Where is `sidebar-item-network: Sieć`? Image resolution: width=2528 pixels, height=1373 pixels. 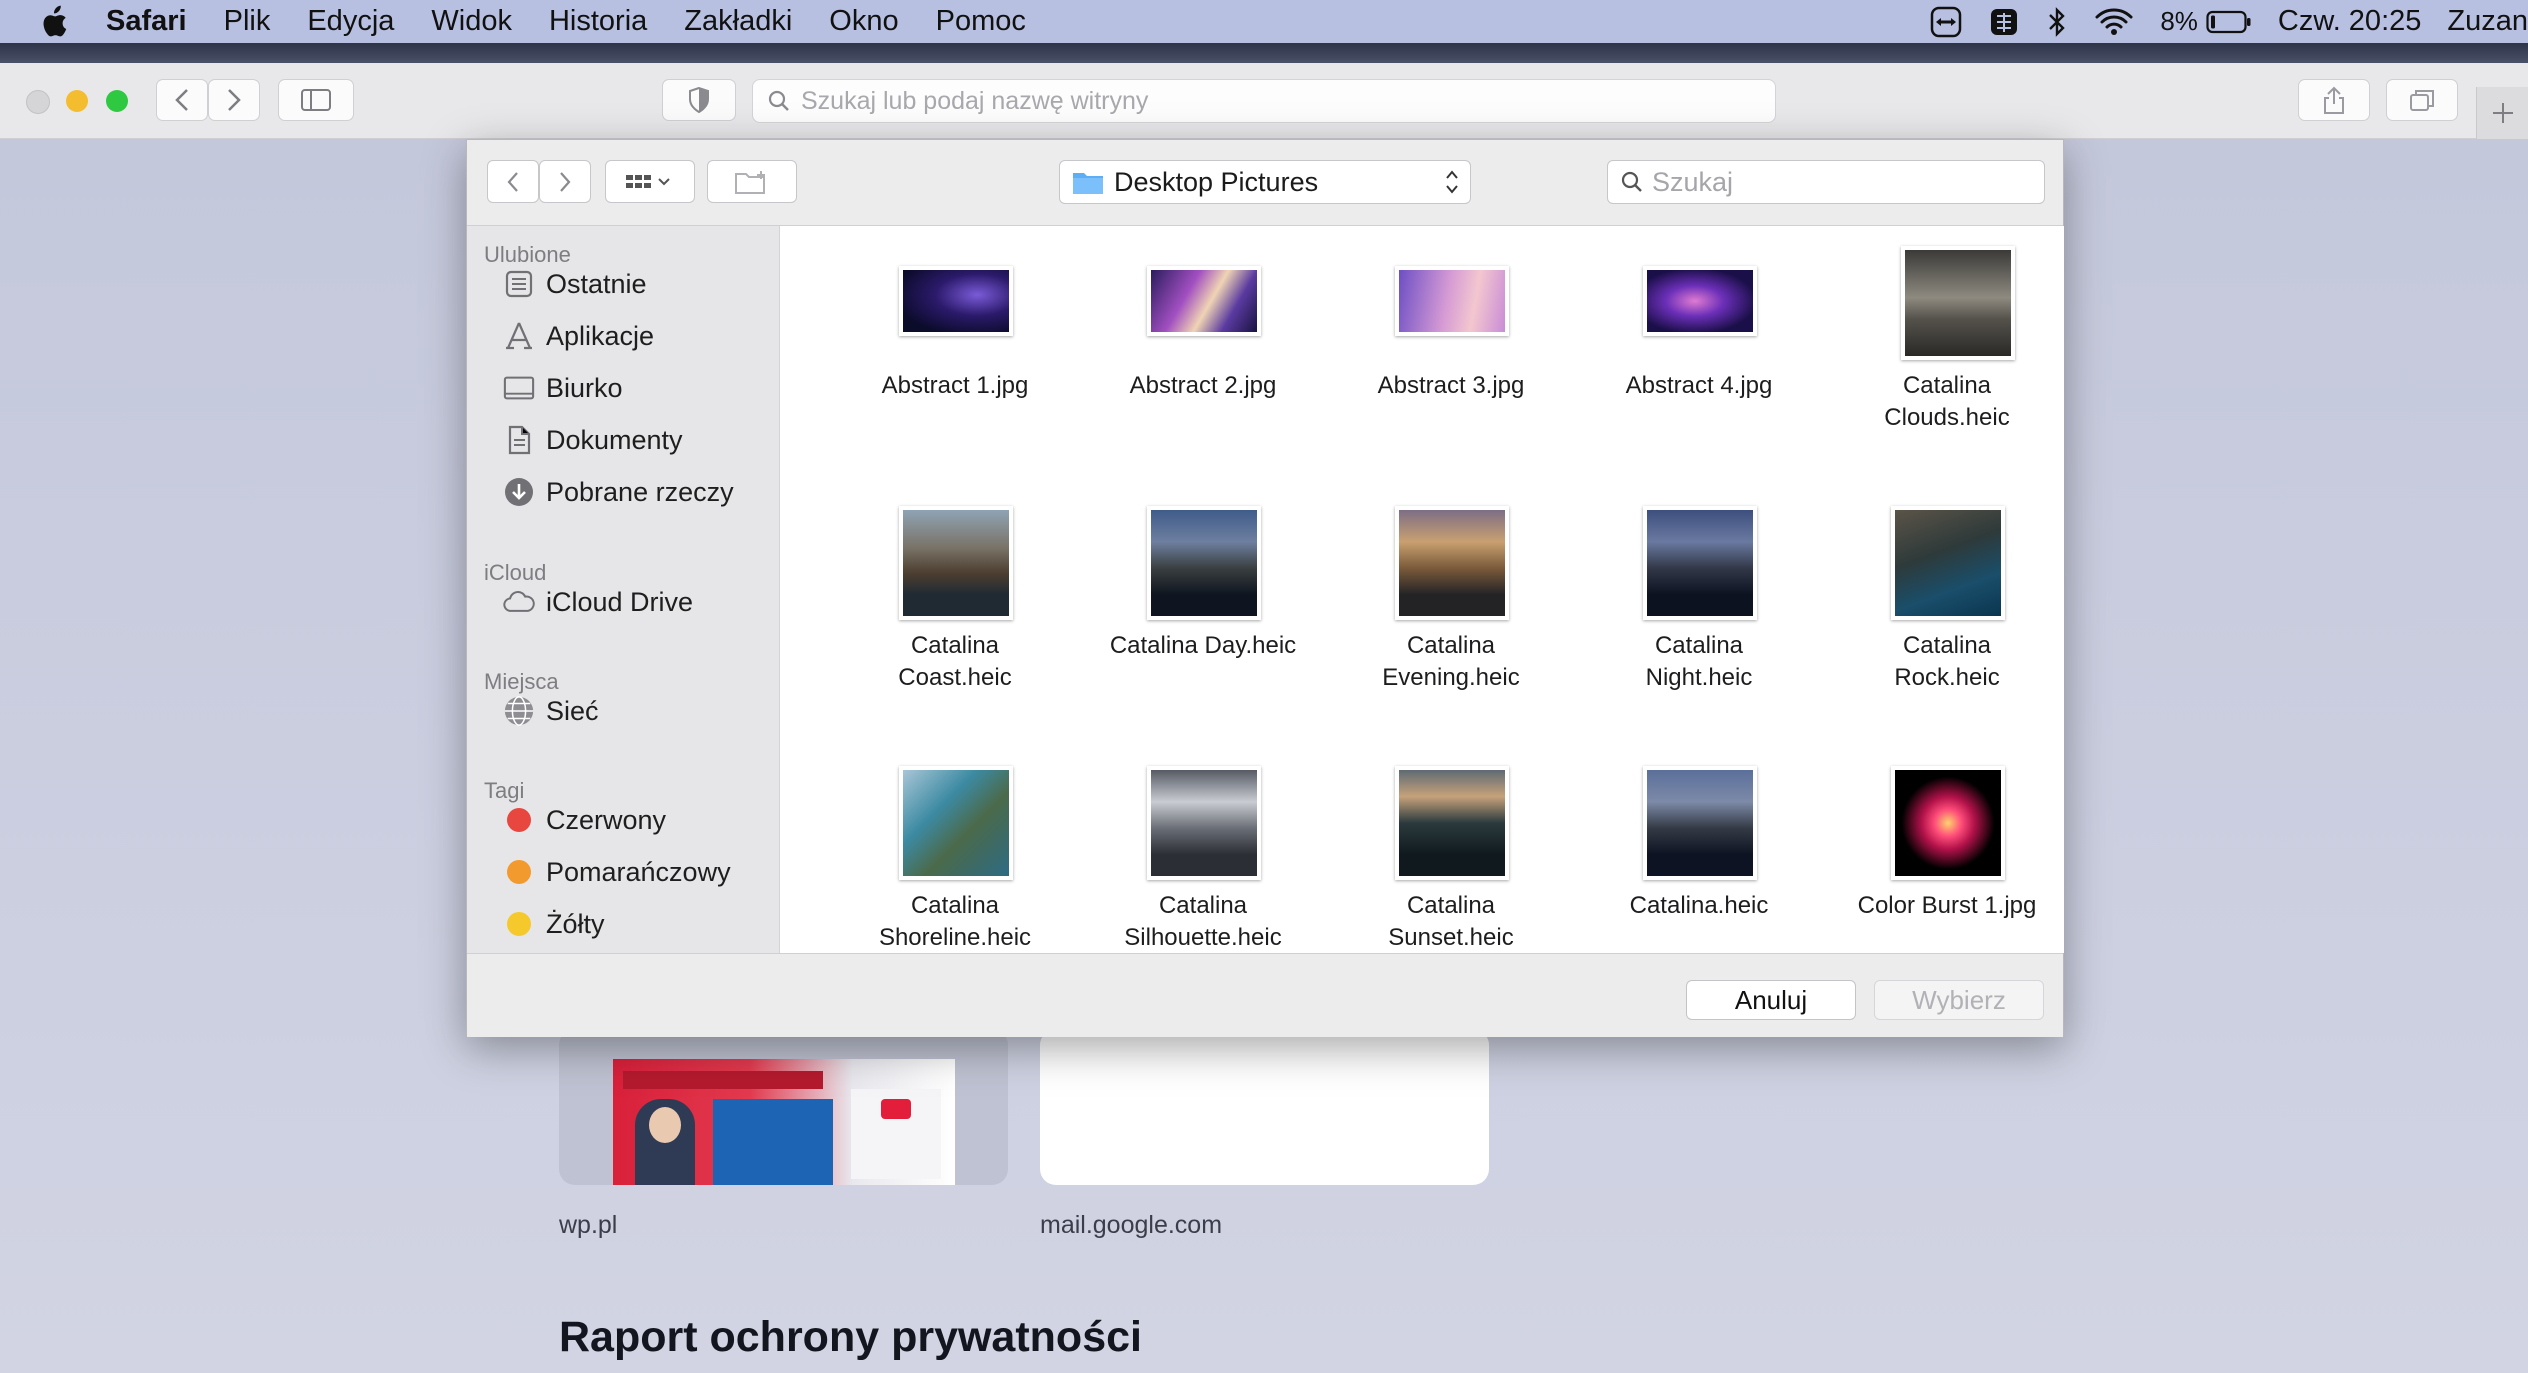
sidebar-item-network: Sieć is located at coordinates (551, 711).